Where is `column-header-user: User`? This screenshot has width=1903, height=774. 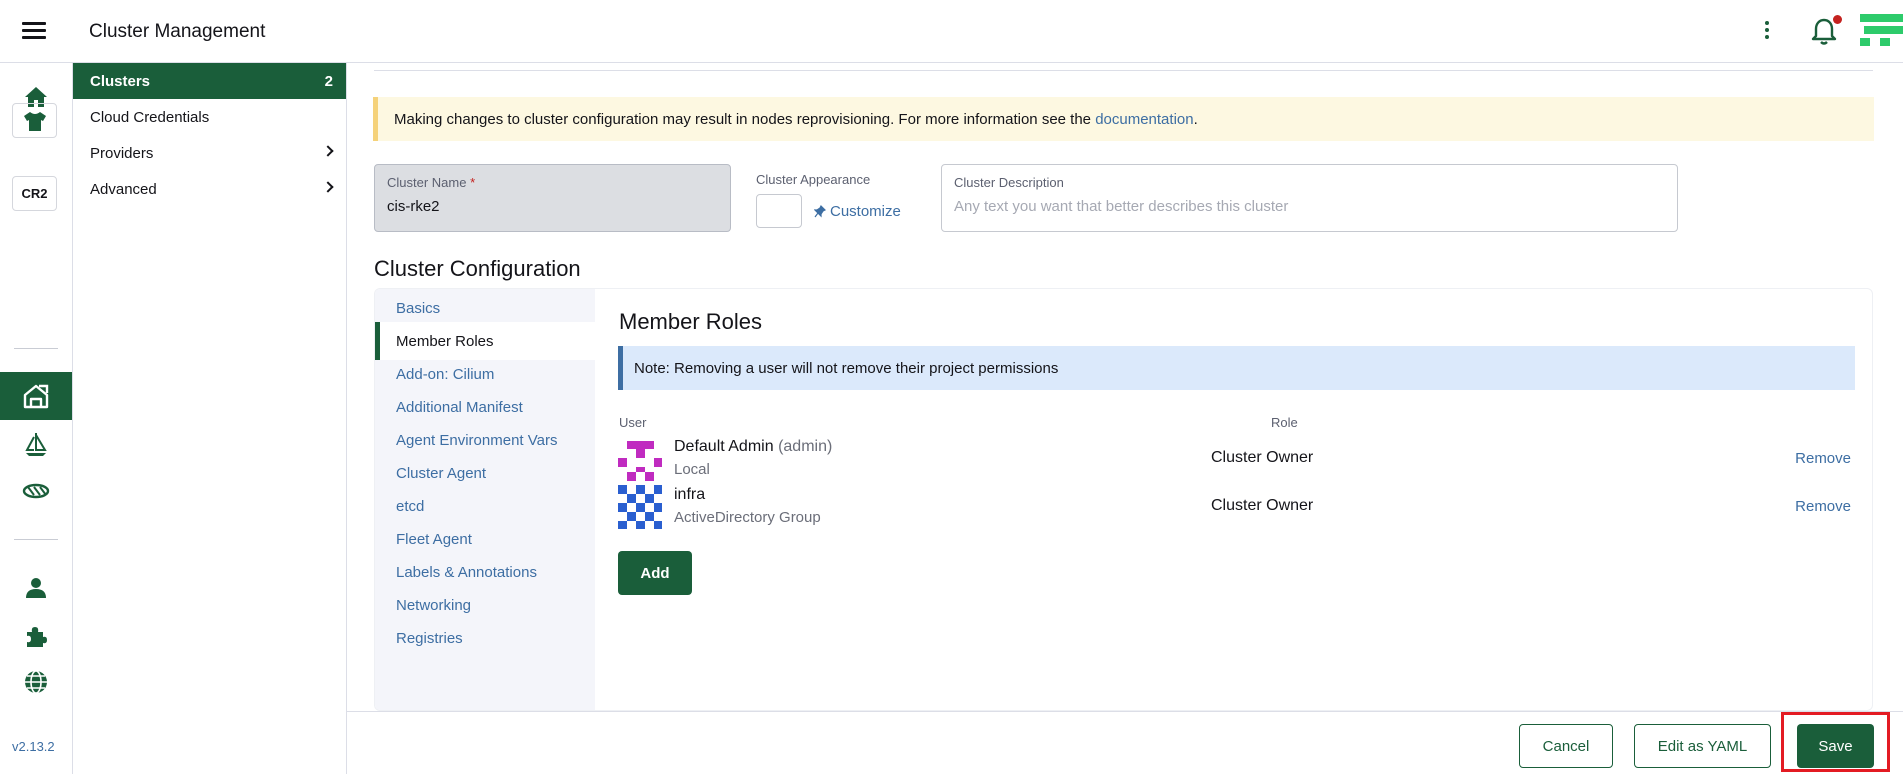 column-header-user: User is located at coordinates (633, 422).